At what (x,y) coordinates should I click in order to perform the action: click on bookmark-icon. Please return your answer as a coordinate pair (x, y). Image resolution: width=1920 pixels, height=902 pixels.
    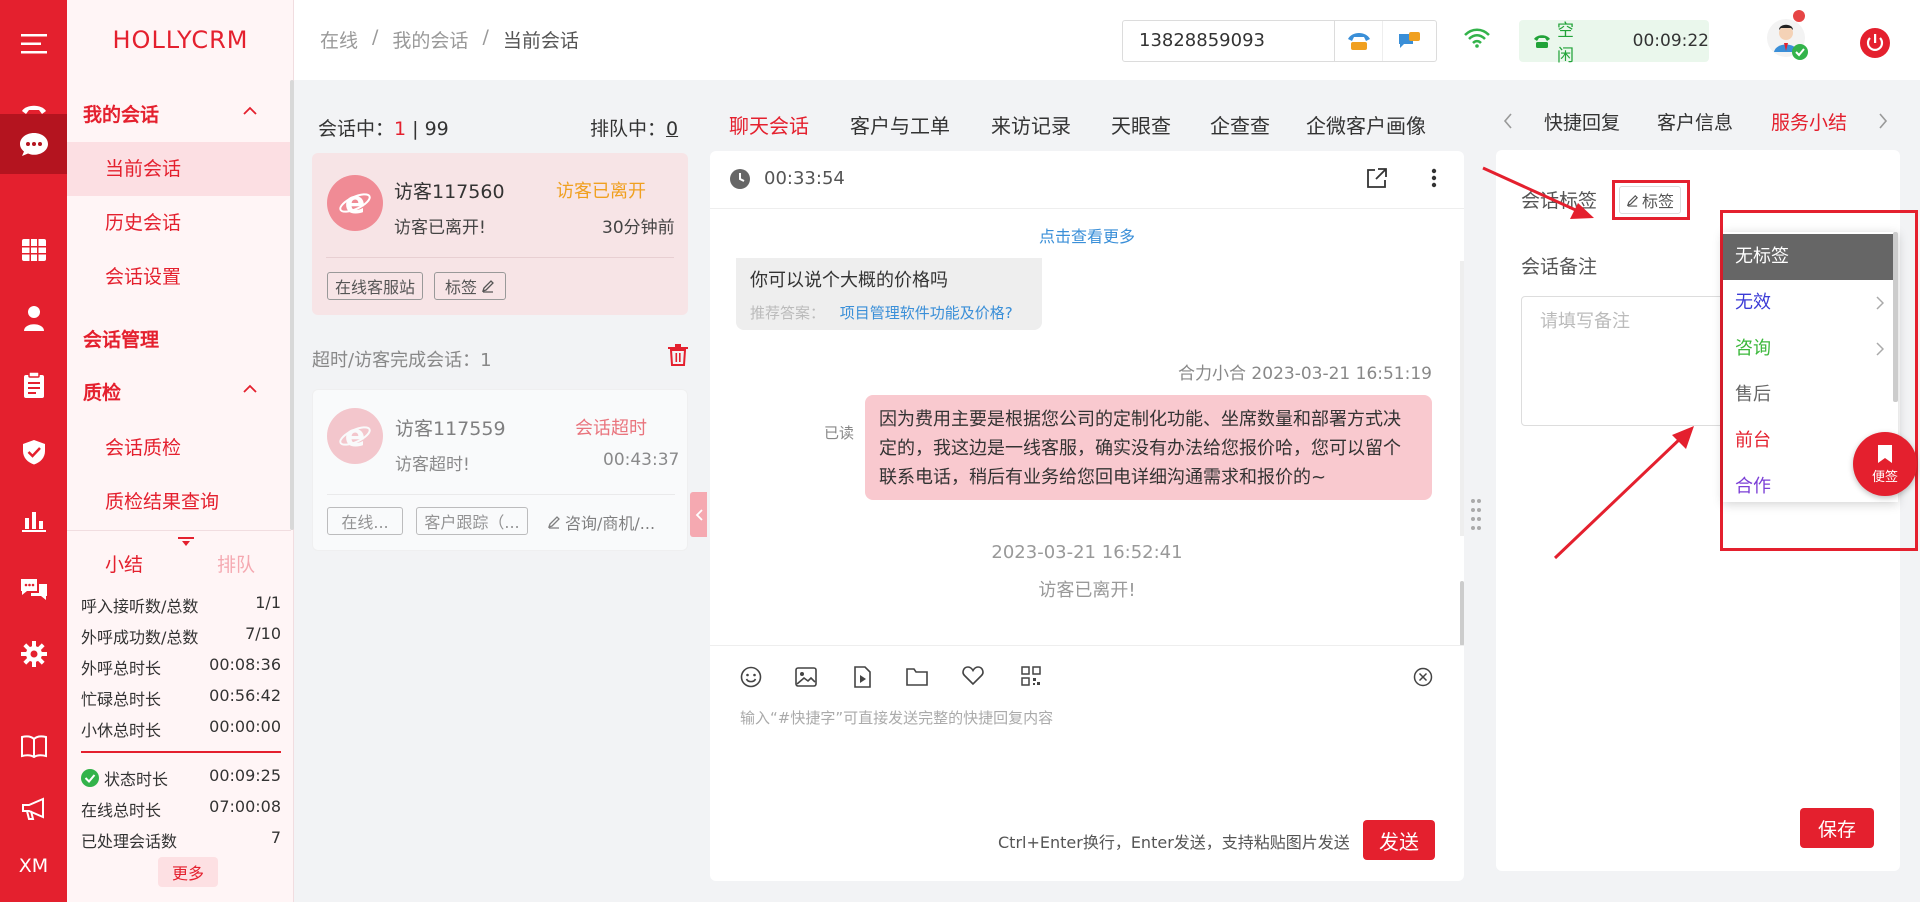
    Looking at the image, I should click on (1885, 454).